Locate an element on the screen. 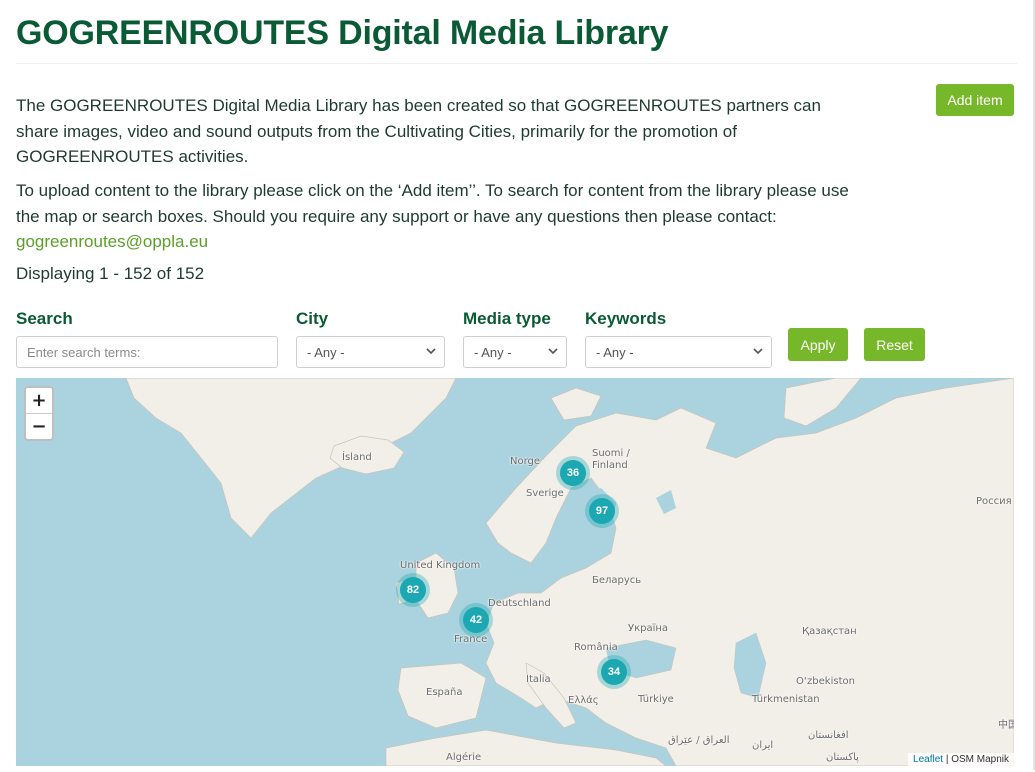 The height and width of the screenshot is (772, 1035). map-label-italia: Italia is located at coordinates (538, 679).